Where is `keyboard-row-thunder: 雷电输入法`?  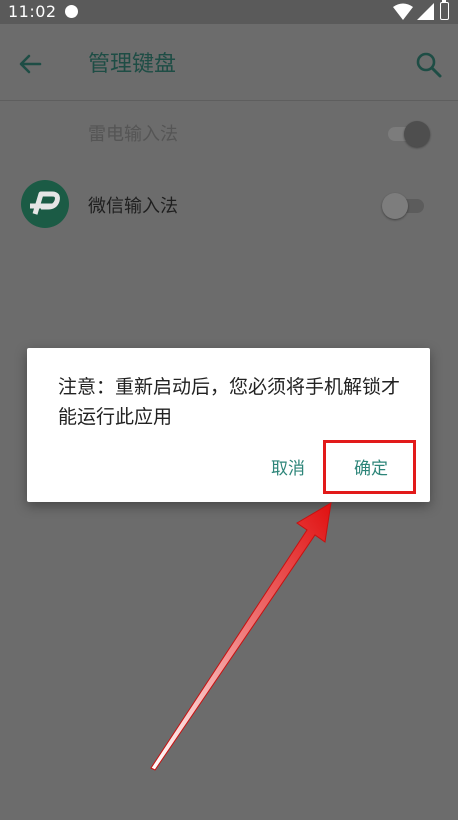
keyboard-row-thunder: 雷电输入法 is located at coordinates (229, 133).